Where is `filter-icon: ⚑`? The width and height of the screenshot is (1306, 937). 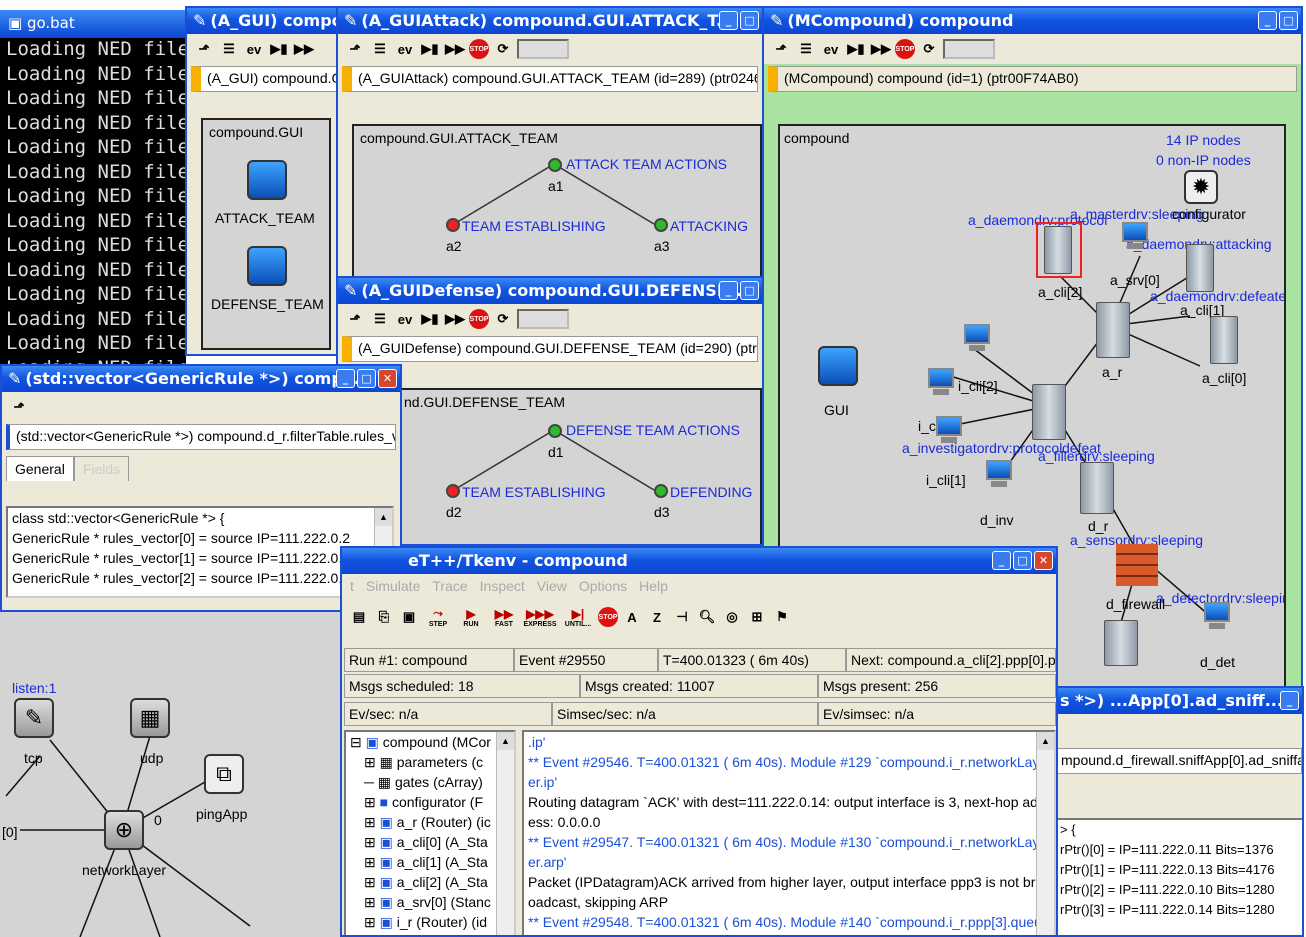 filter-icon: ⚑ is located at coordinates (782, 617).